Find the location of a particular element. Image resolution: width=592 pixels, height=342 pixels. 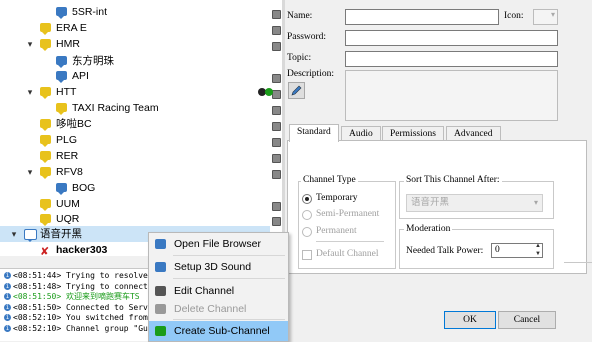

dialog-edge is located at coordinates (578, 262).